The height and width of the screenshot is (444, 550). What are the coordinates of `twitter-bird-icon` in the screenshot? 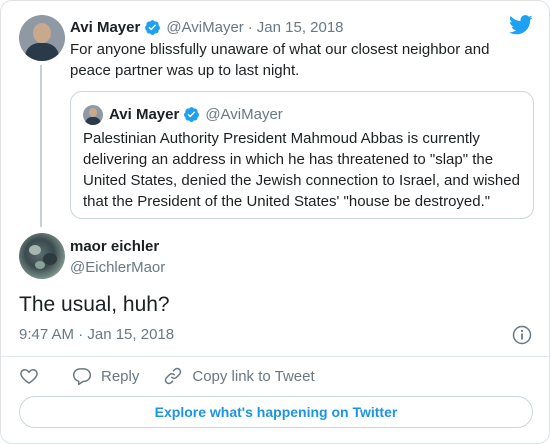 It's located at (521, 25).